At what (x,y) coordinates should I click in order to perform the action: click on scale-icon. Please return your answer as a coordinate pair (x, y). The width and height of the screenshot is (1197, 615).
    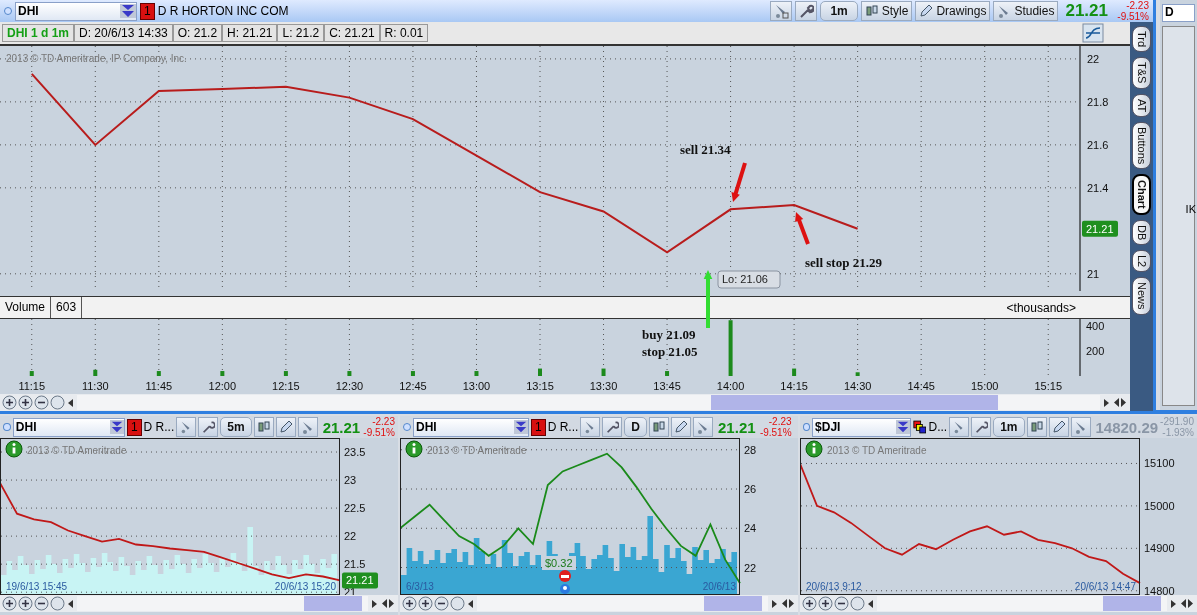
    Looking at the image, I should click on (1093, 33).